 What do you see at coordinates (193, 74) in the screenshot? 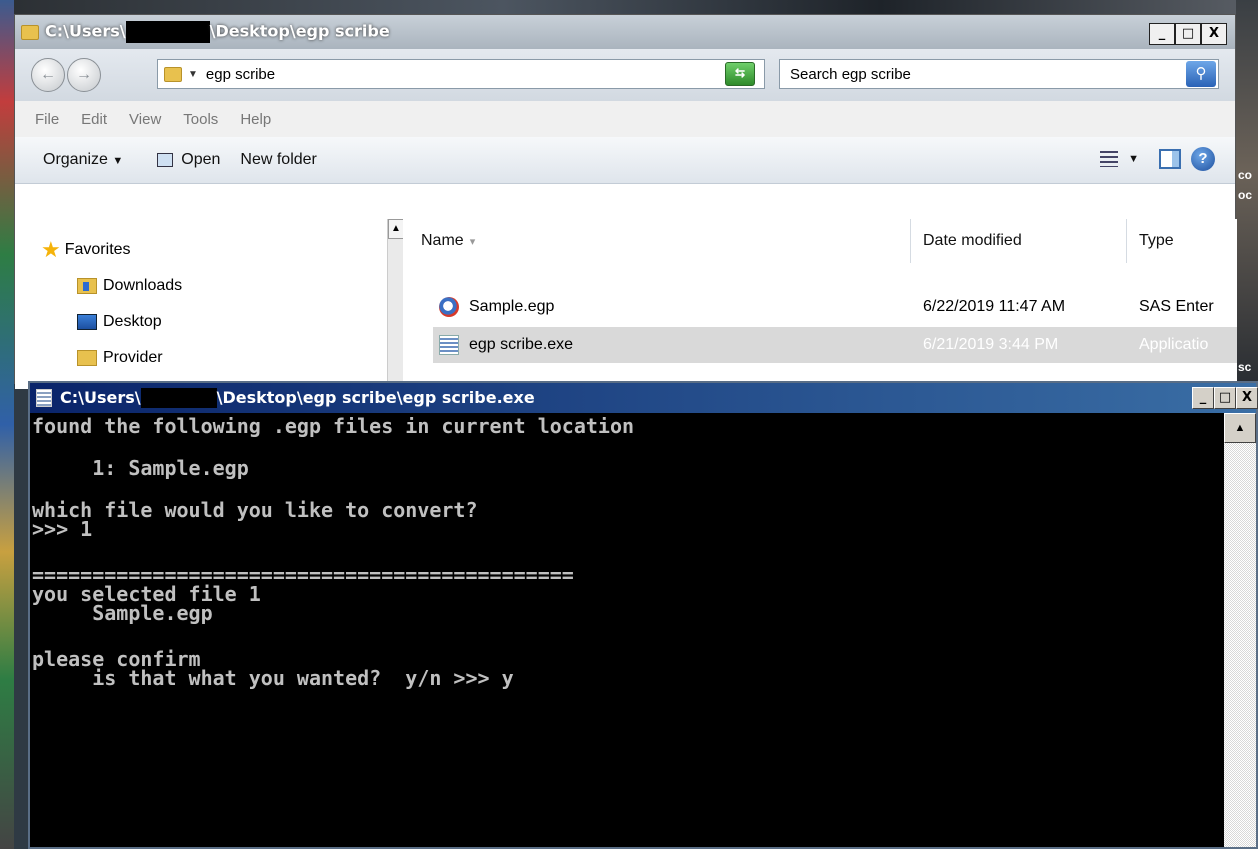
I see `breadcrumb-chevron-icon: ▼` at bounding box center [193, 74].